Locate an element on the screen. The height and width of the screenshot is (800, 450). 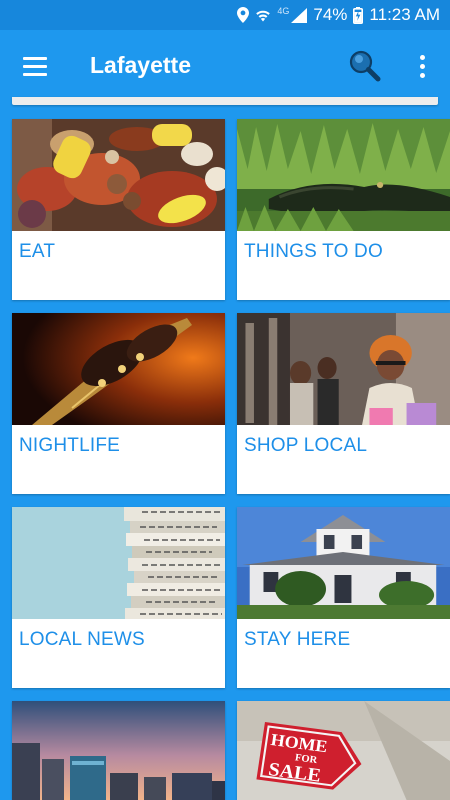
card-label: SHOP LOCAL is located at coordinates (306, 445).